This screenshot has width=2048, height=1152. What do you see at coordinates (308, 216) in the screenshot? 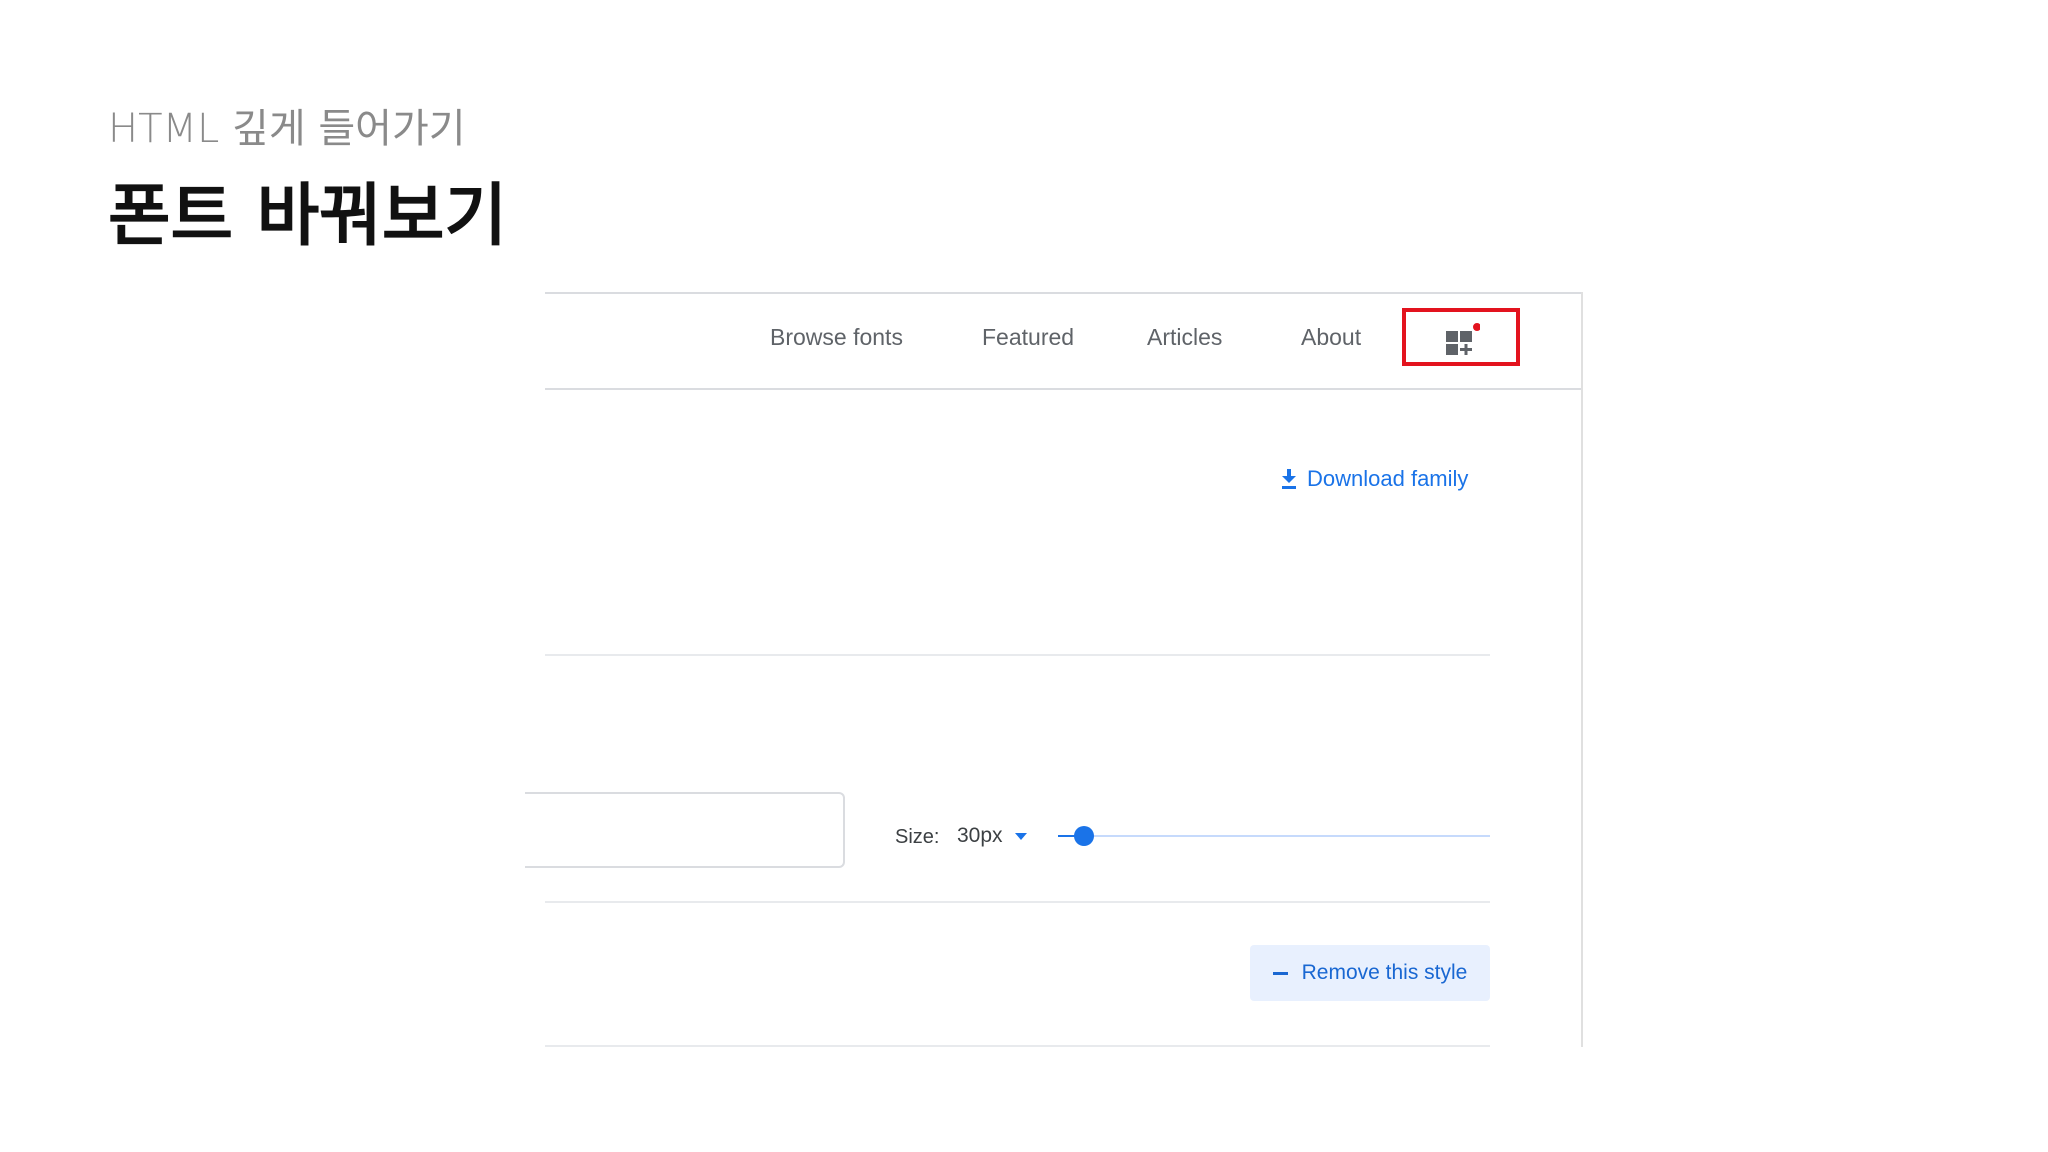
I see `slide-title: 폰트 바꿔보기` at bounding box center [308, 216].